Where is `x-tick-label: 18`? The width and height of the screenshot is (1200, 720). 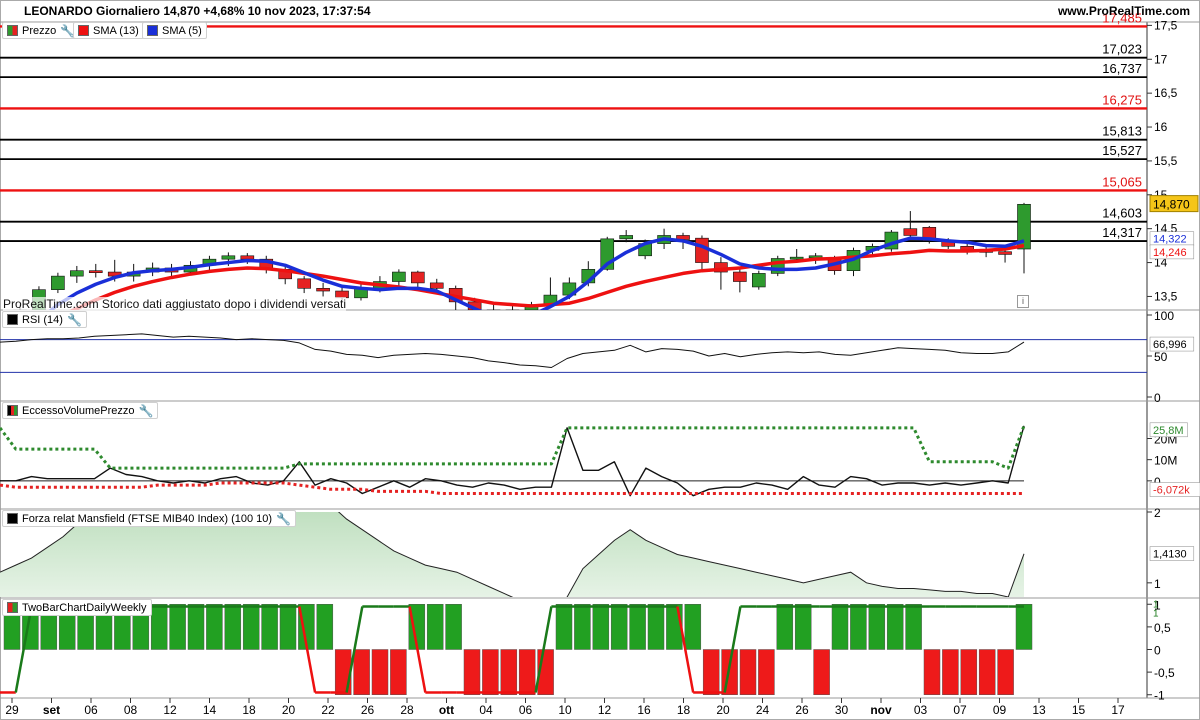 x-tick-label: 18 is located at coordinates (684, 710).